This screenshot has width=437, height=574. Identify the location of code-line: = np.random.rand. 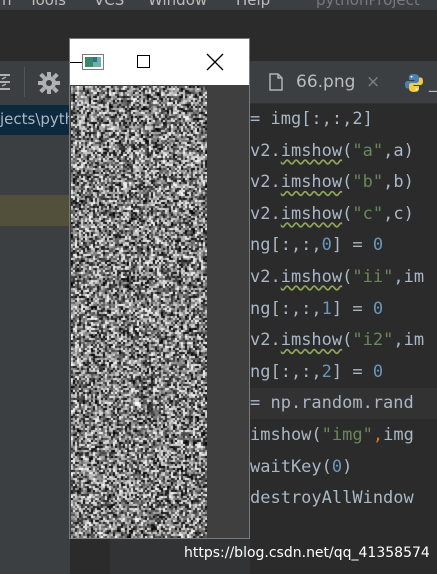
(343, 404).